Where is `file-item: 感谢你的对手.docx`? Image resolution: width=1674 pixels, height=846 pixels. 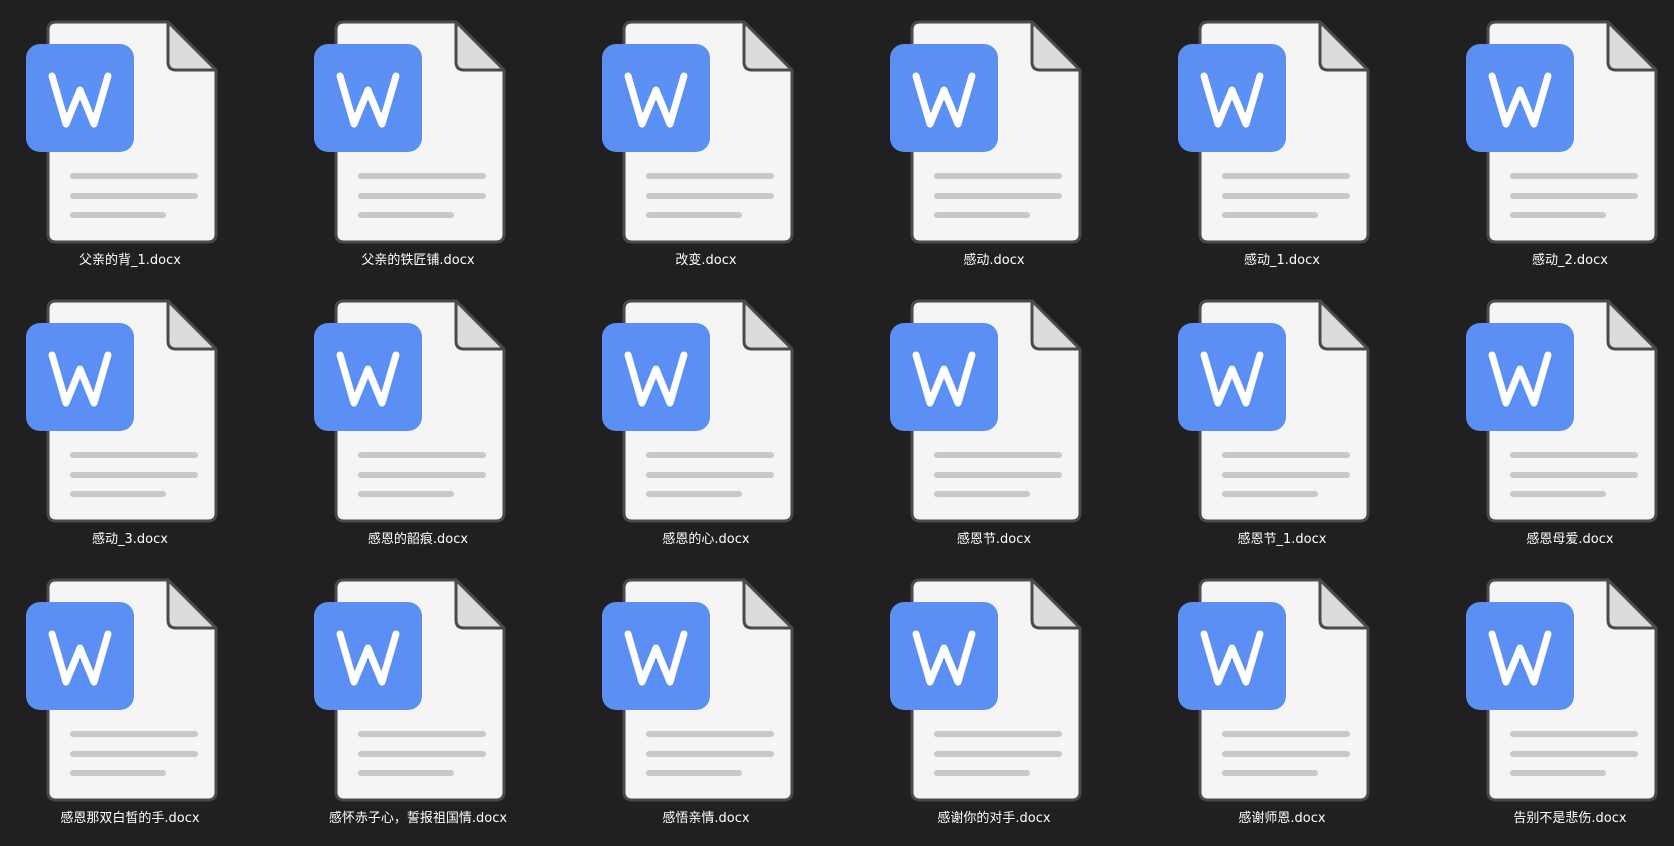 file-item: 感谢你的对手.docx is located at coordinates (994, 703).